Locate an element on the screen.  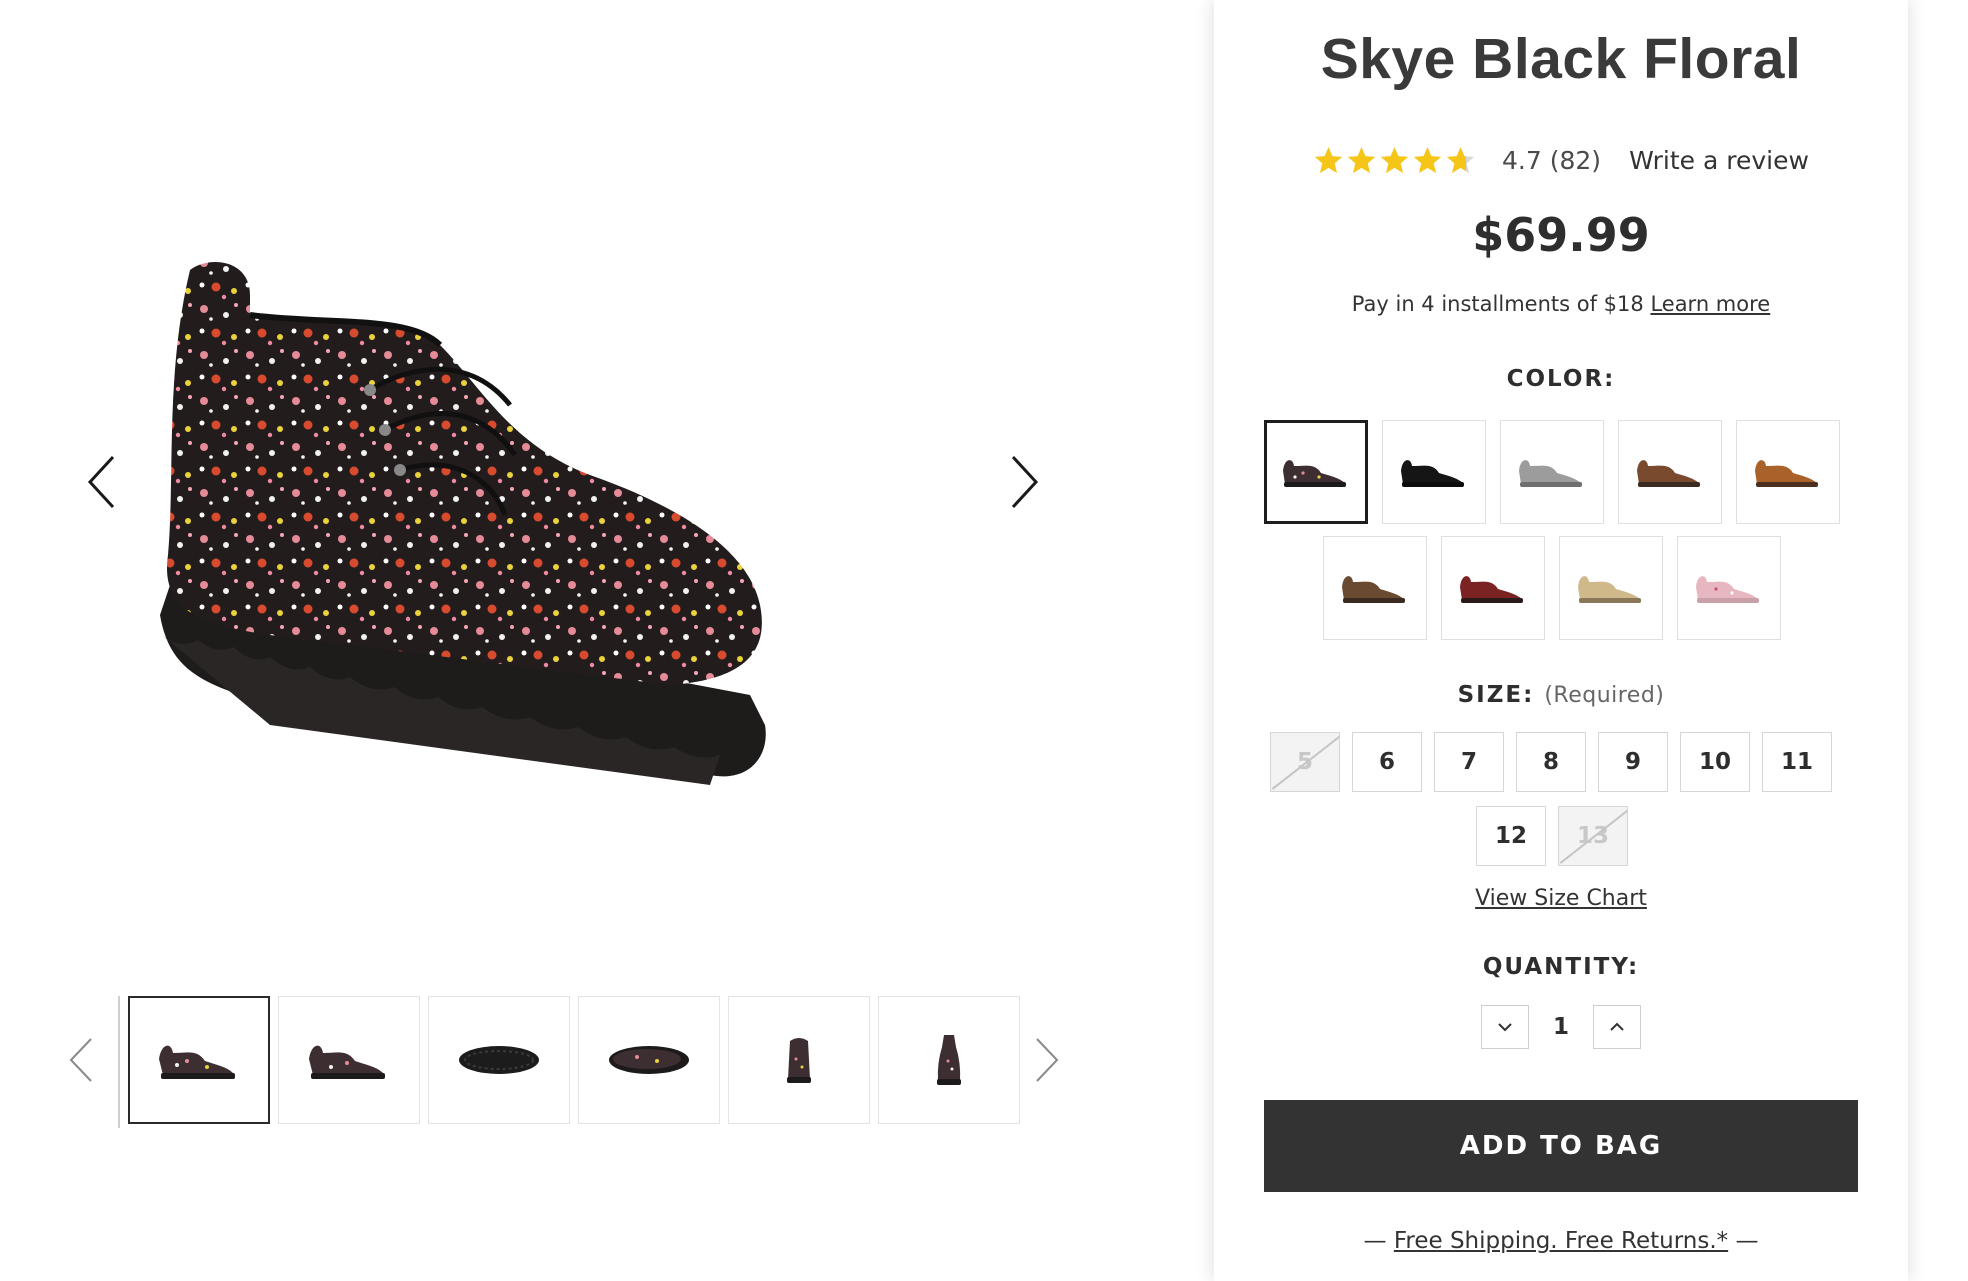
back-thumbnail-image is located at coordinates (949, 1060).